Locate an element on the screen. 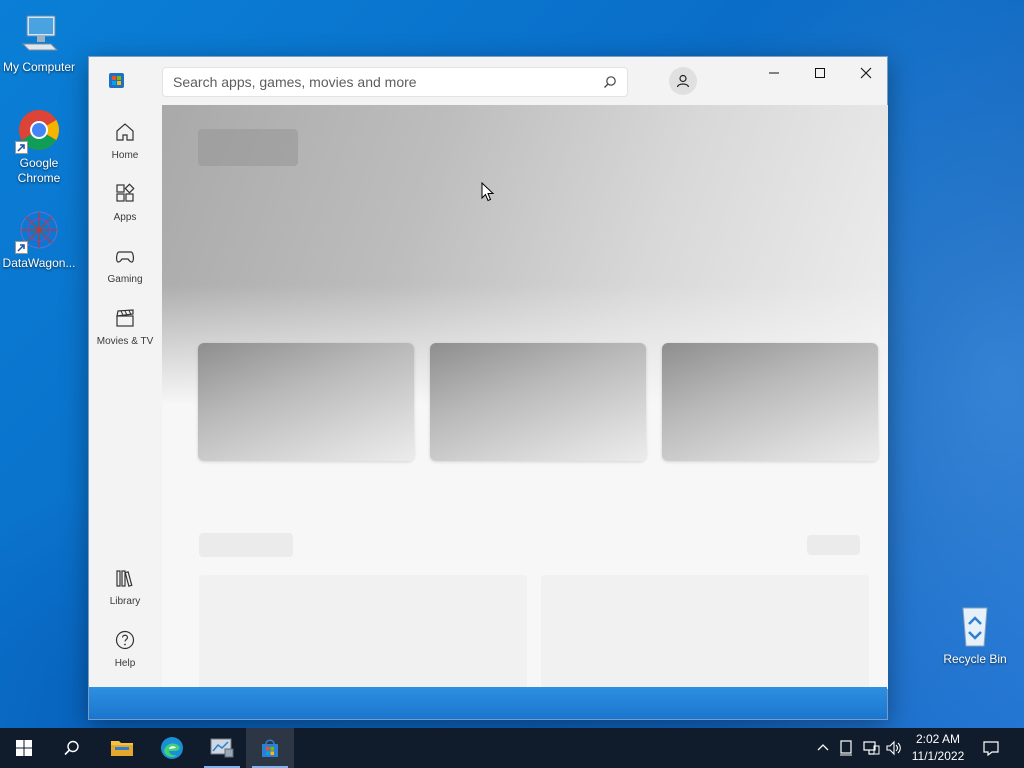 The image size is (1024, 768). taskbar-store is located at coordinates (270, 748).